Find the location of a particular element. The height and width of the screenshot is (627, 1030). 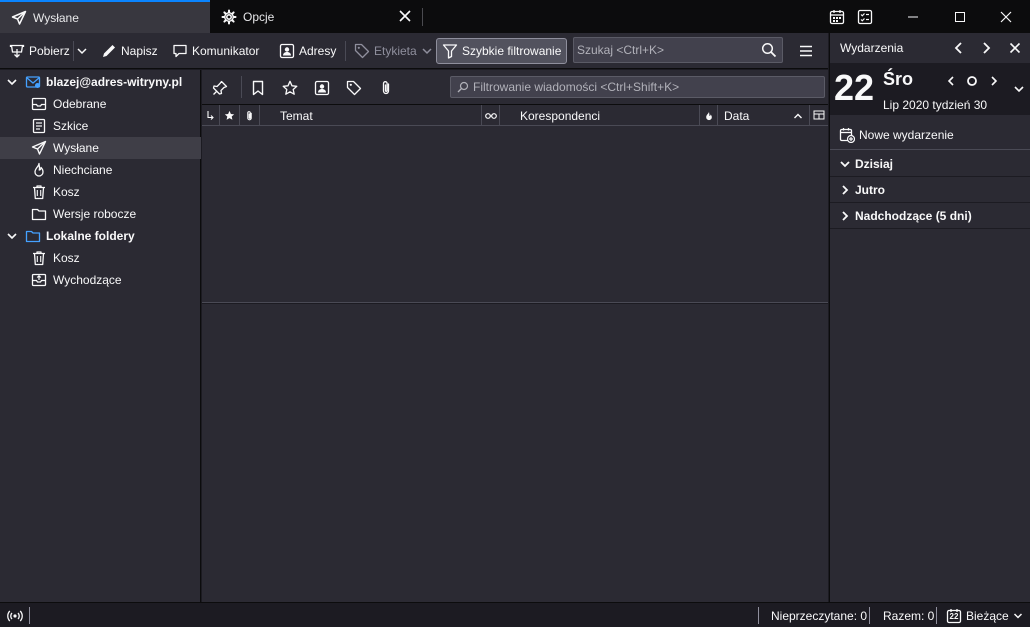

date-column-label: Data is located at coordinates (737, 115).